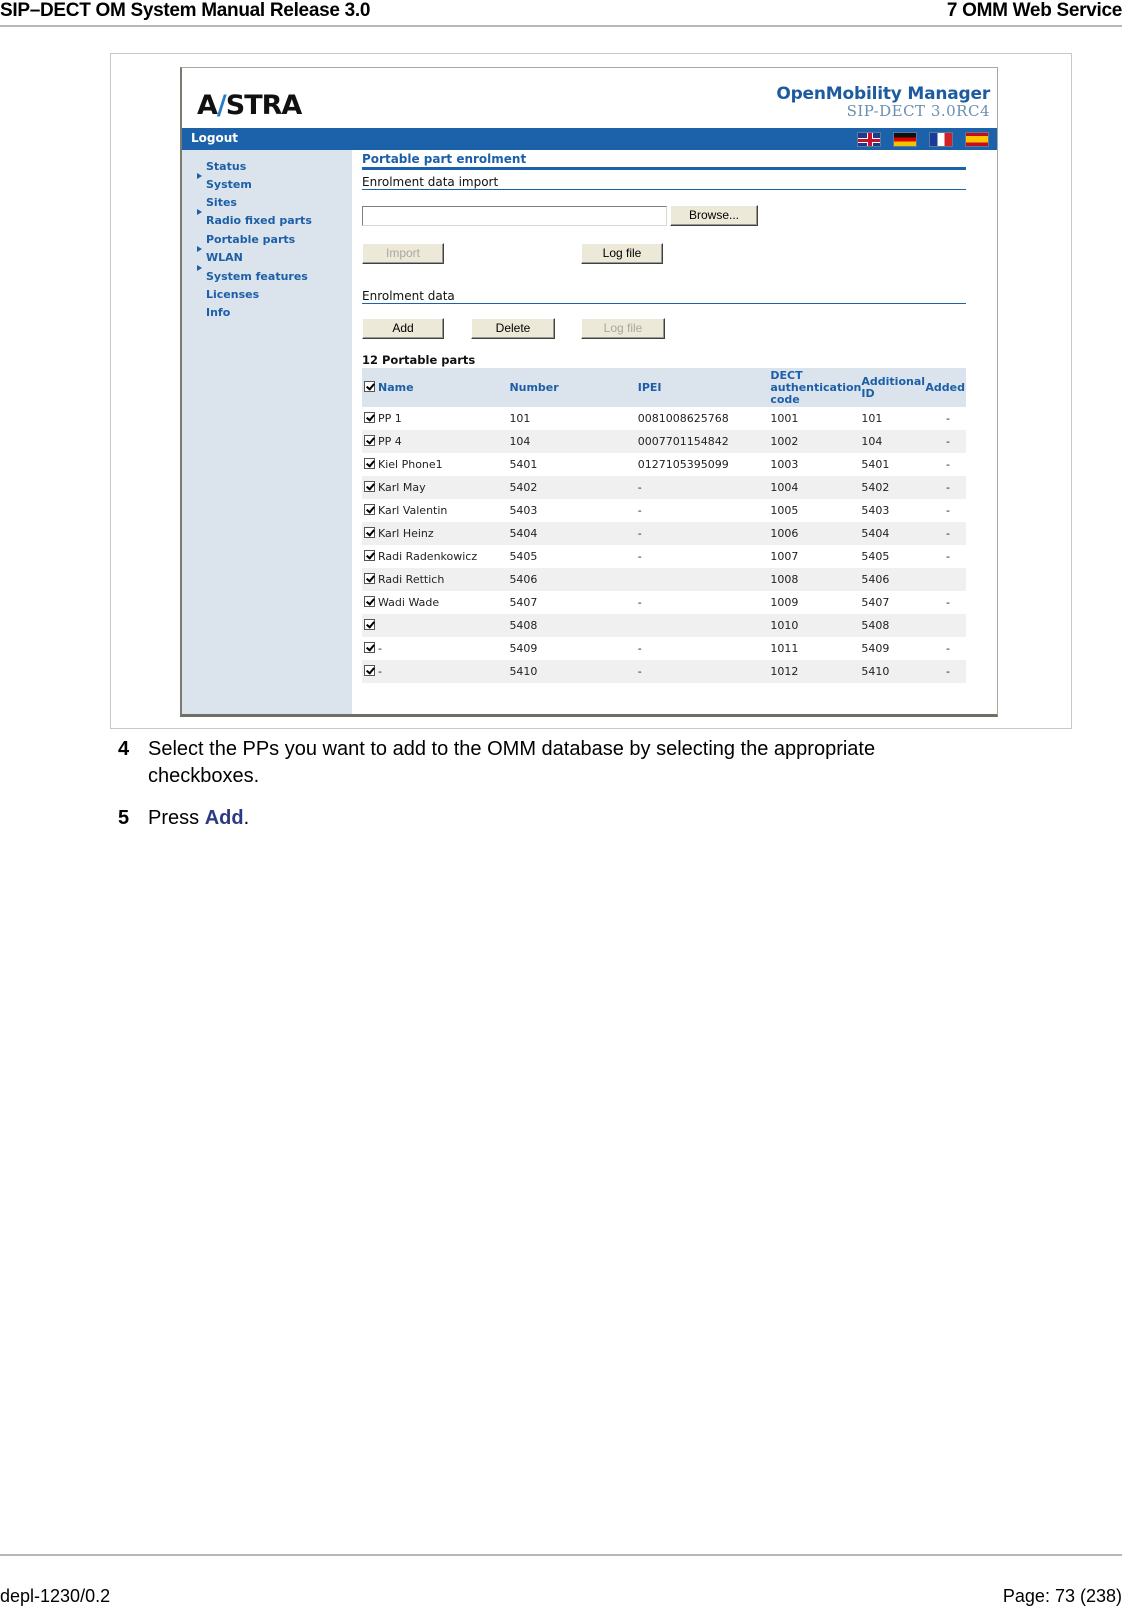 The width and height of the screenshot is (1122, 1609). I want to click on cell-name: -, so click(436, 671).